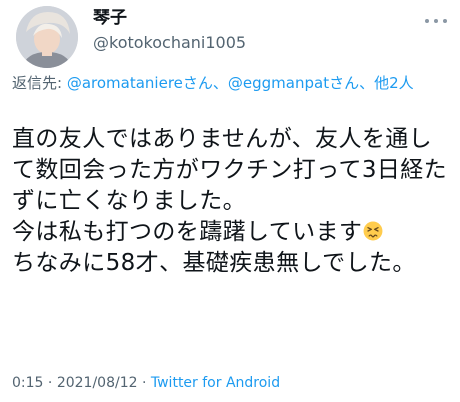  I want to click on reply-to-line: 返信先: @aromataniereさん、@eggmanpatさん、他2人, so click(232, 83).